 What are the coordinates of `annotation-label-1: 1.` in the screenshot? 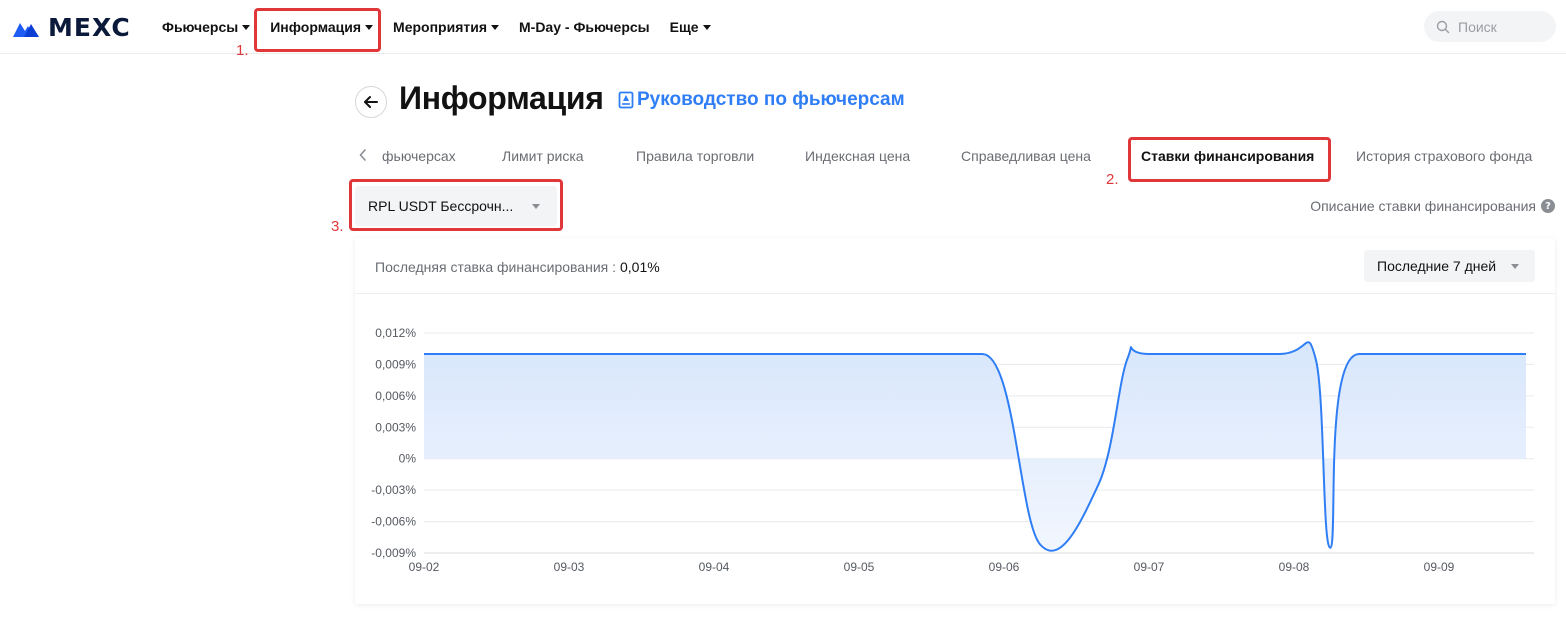 It's located at (242, 50).